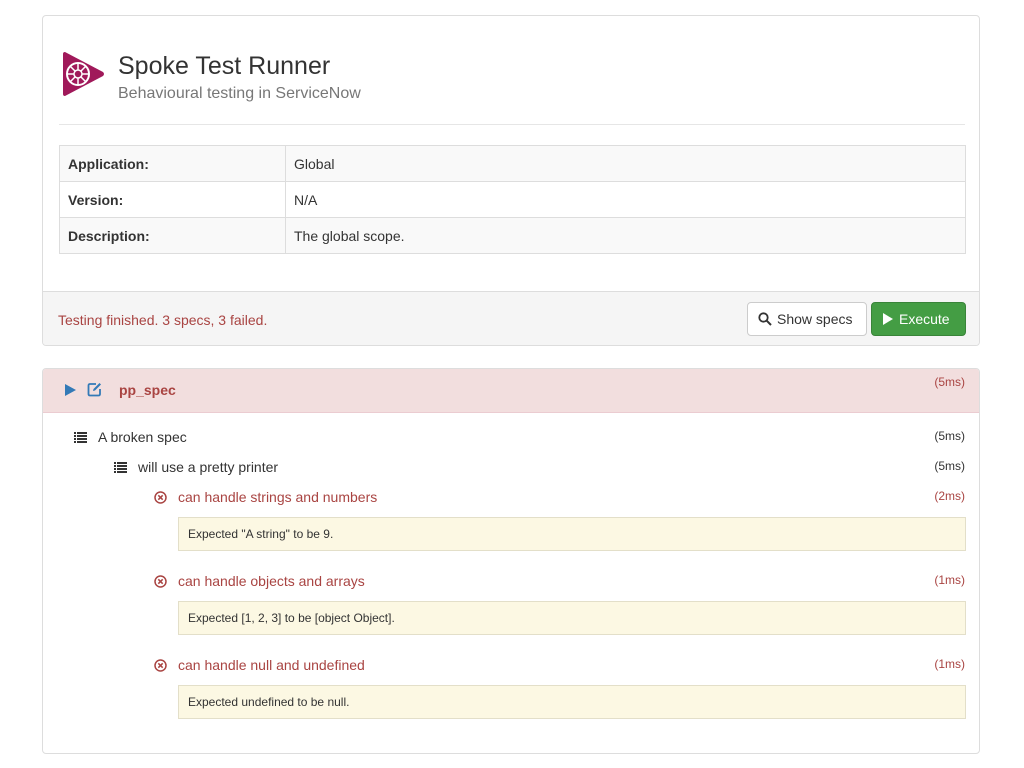  Describe the element at coordinates (511, 584) in the screenshot. I see `test-row: can handle objects and arrays (1ms)` at that location.